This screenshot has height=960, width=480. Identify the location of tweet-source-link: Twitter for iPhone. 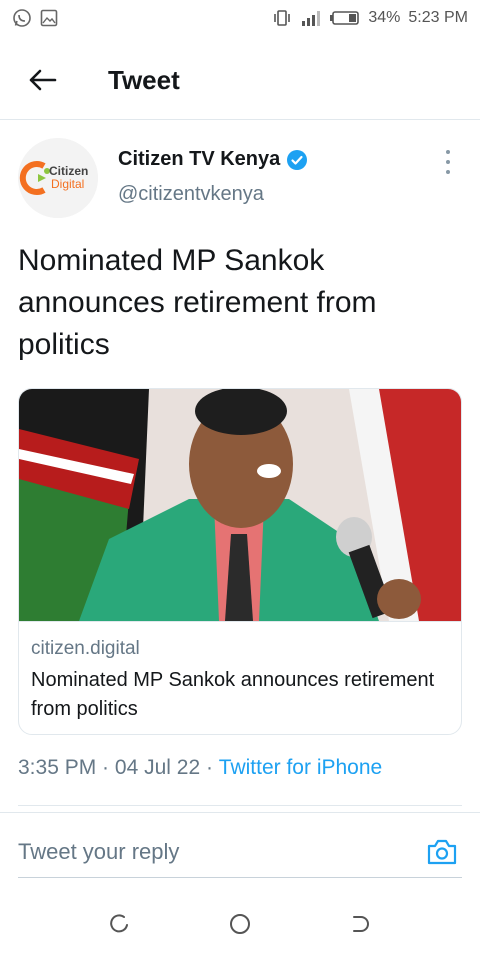
(300, 768).